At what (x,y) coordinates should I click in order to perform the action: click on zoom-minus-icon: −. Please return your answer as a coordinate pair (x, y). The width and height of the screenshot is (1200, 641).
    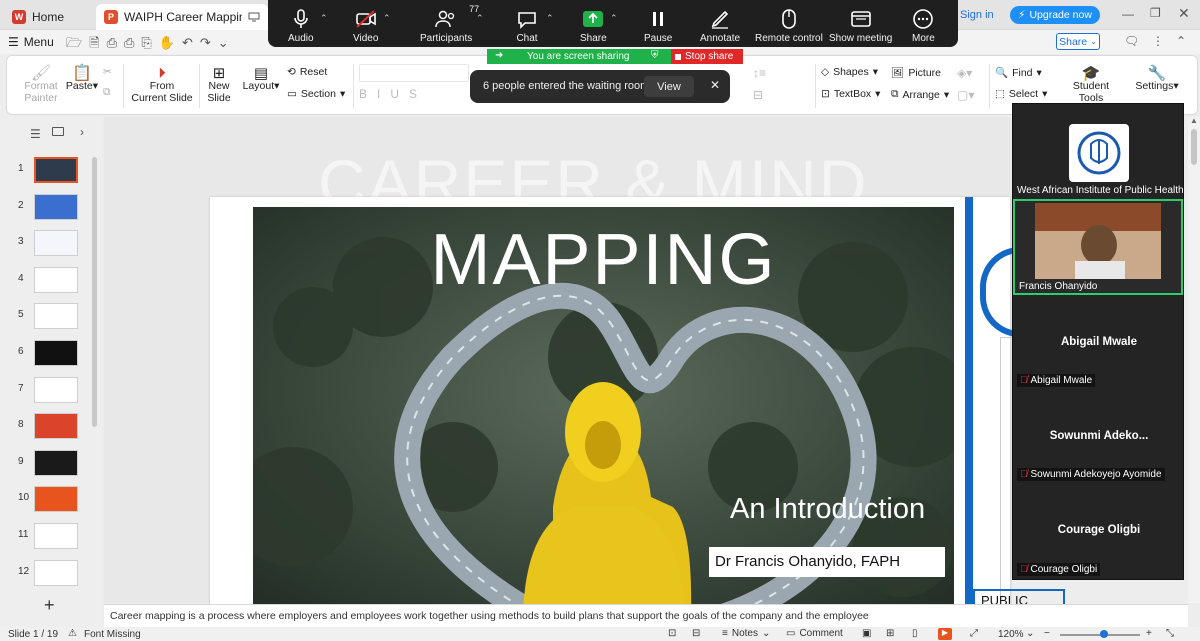
    Looking at the image, I should click on (1047, 633).